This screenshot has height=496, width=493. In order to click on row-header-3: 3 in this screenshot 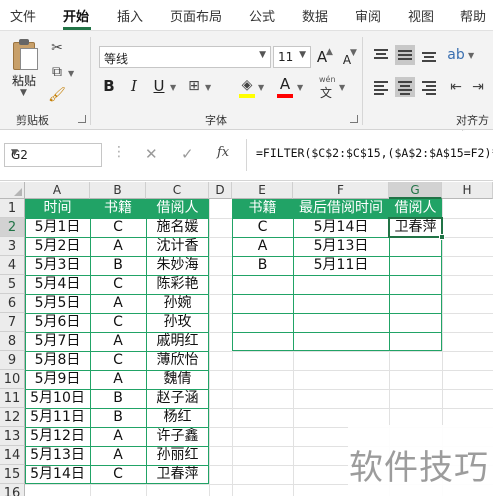, I will do `click(12, 246)`.